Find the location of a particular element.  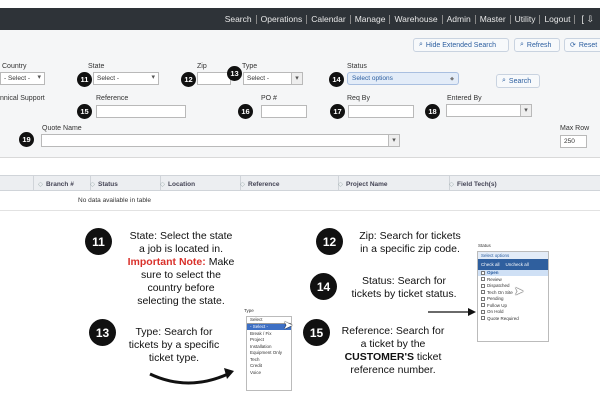

type-inset-label: Type is located at coordinates (249, 310).